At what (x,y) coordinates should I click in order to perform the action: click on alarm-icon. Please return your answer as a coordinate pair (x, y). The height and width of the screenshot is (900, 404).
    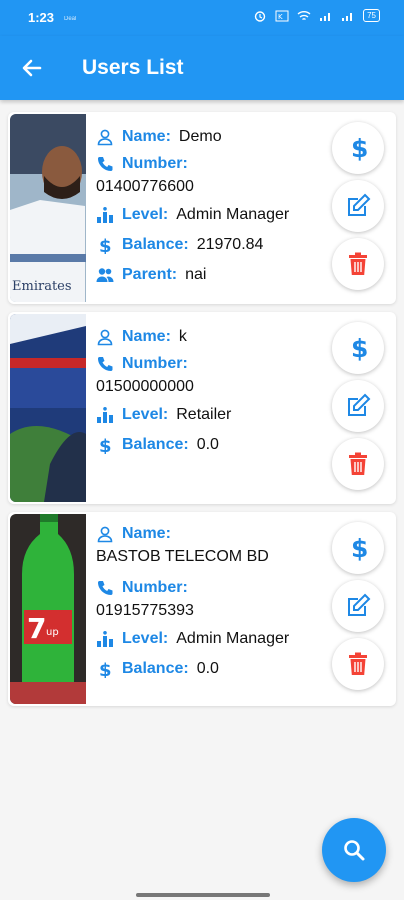
    Looking at the image, I should click on (260, 16).